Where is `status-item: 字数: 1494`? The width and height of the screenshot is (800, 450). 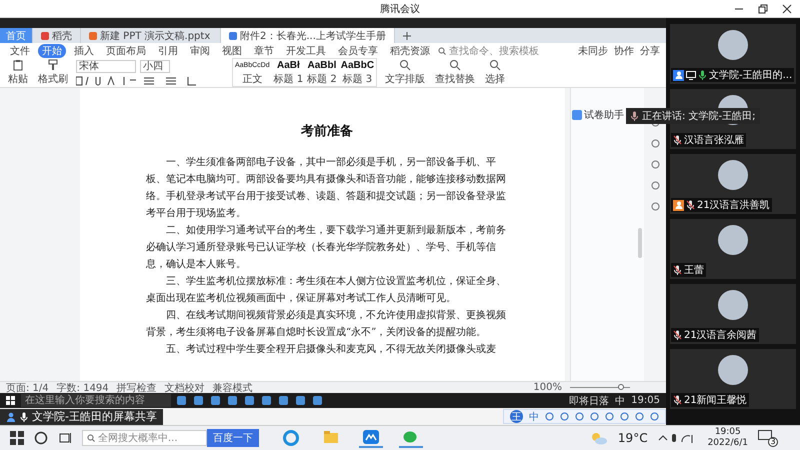 status-item: 字数: 1494 is located at coordinates (82, 388).